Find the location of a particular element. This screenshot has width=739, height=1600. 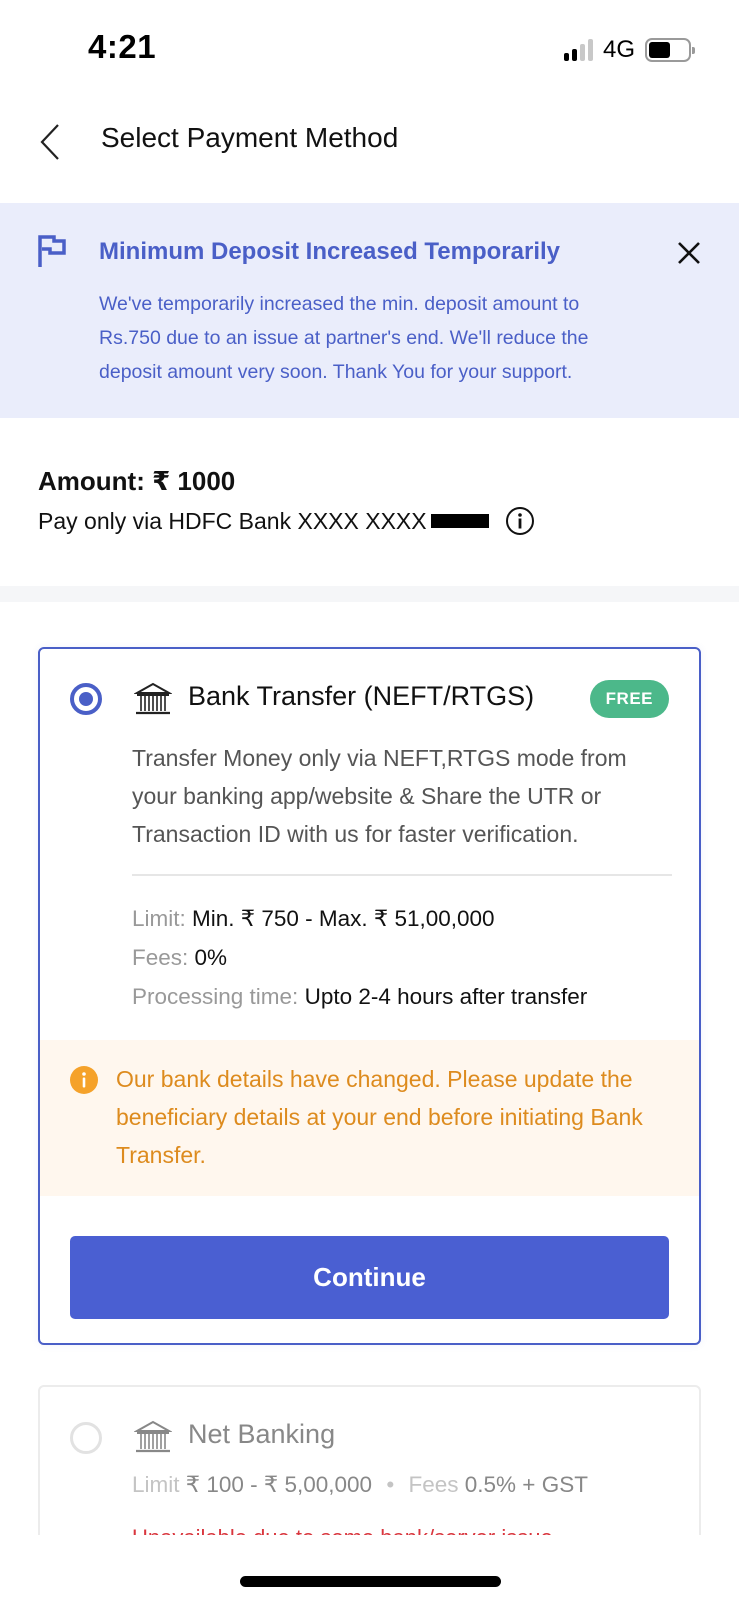

page-title: Select Payment Method is located at coordinates (250, 137).